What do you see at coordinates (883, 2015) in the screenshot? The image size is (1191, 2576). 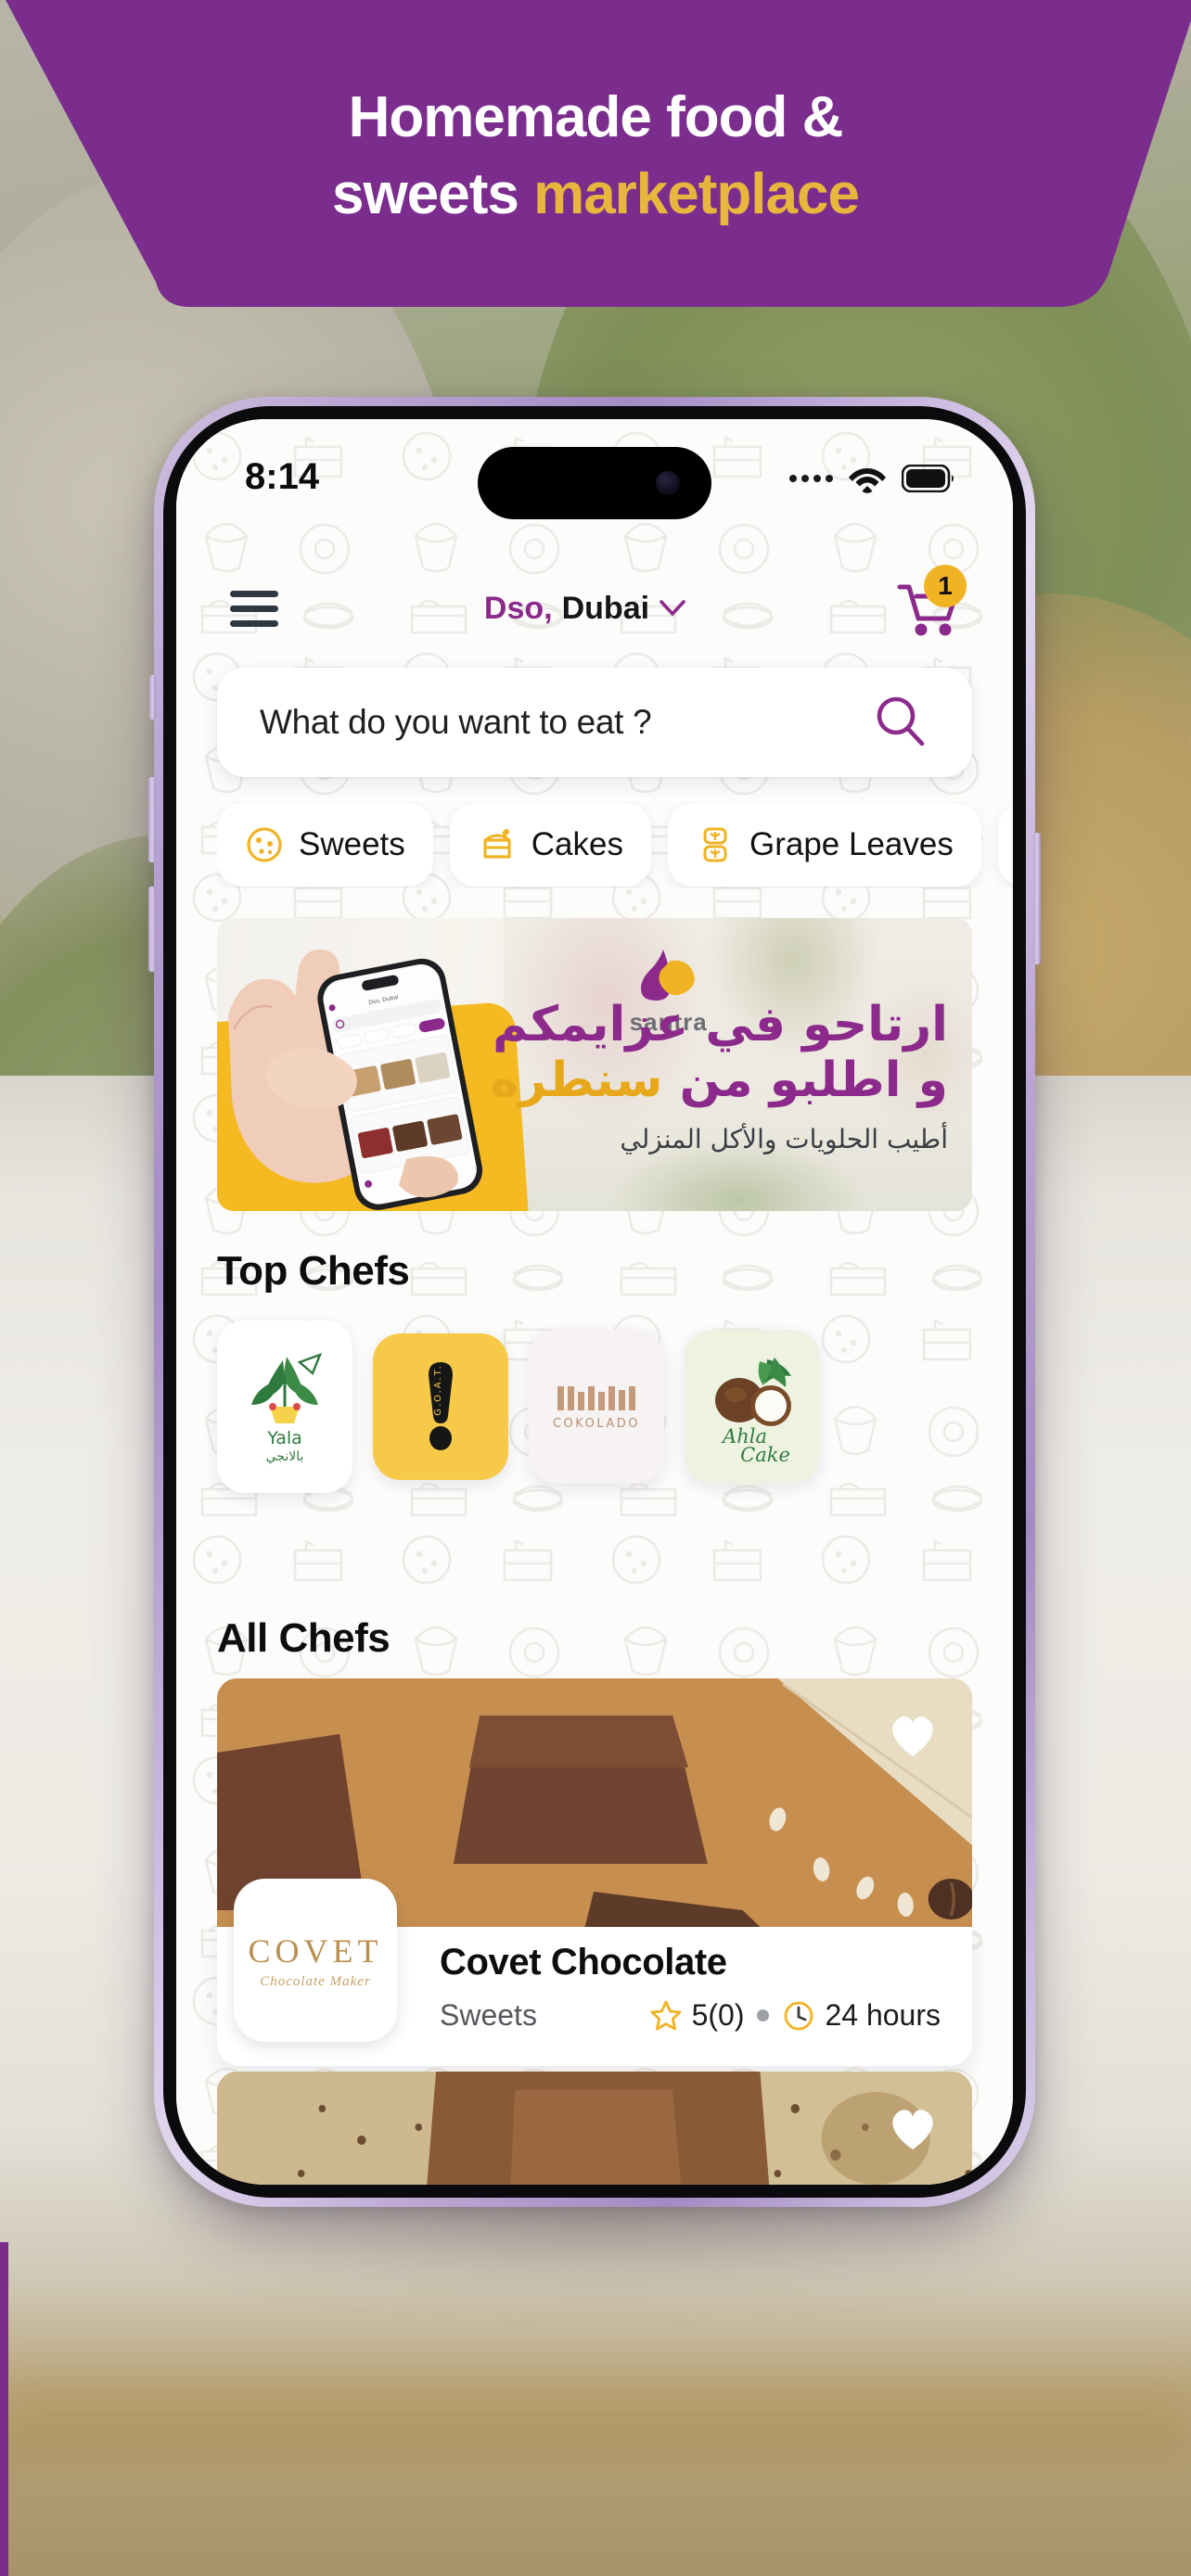 I see `chef-prep-time-value: 24 hours` at bounding box center [883, 2015].